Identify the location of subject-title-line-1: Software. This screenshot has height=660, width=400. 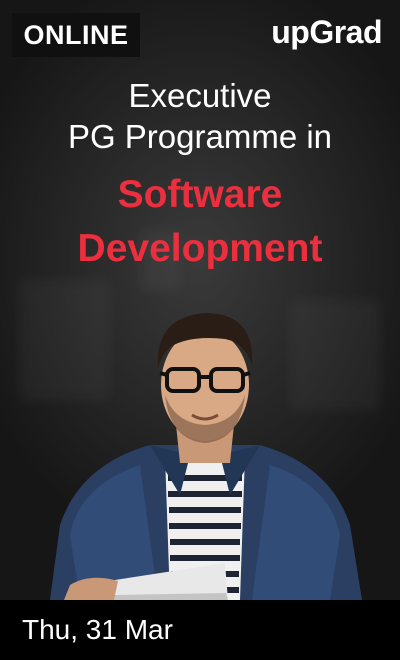
(200, 194).